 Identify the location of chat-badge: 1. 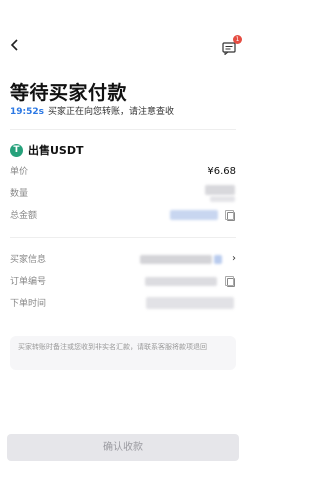
(237, 39).